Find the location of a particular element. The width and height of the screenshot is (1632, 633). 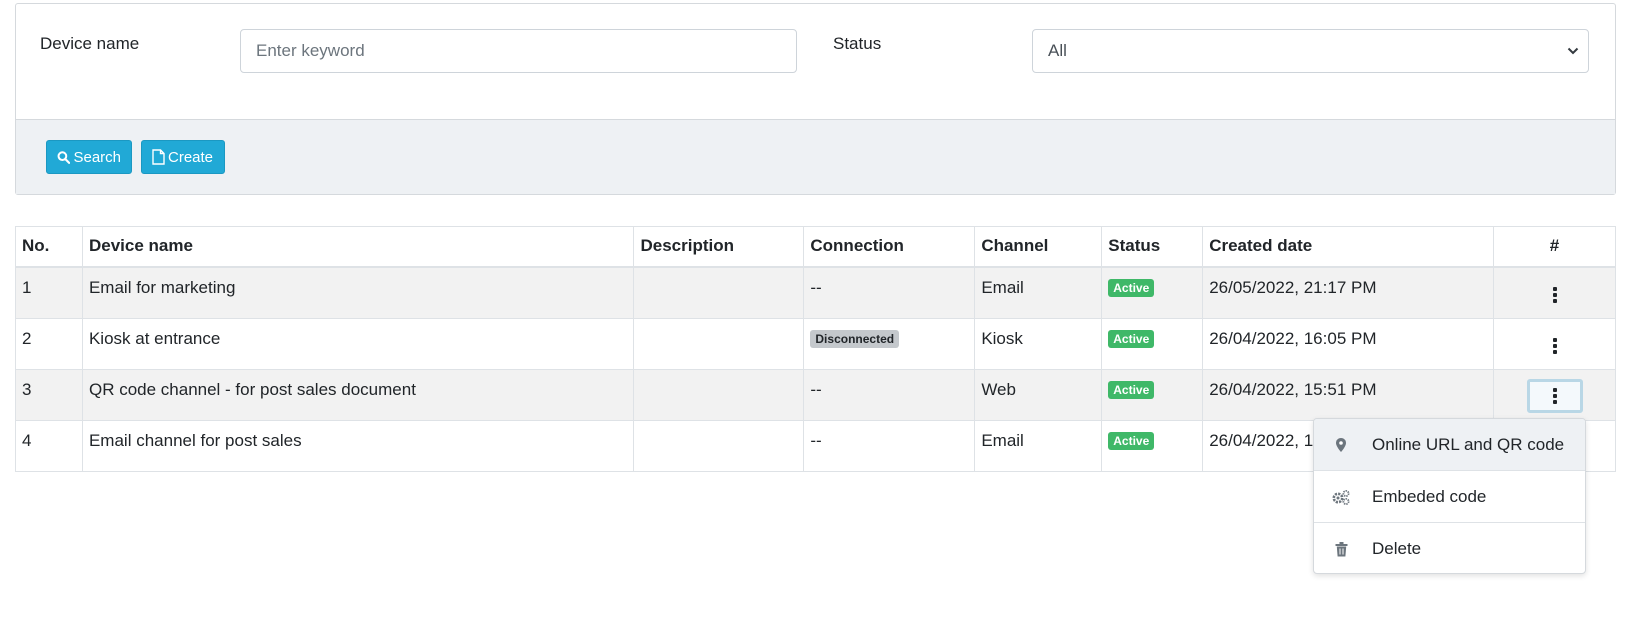

connection-badge: Disconnected is located at coordinates (855, 338).